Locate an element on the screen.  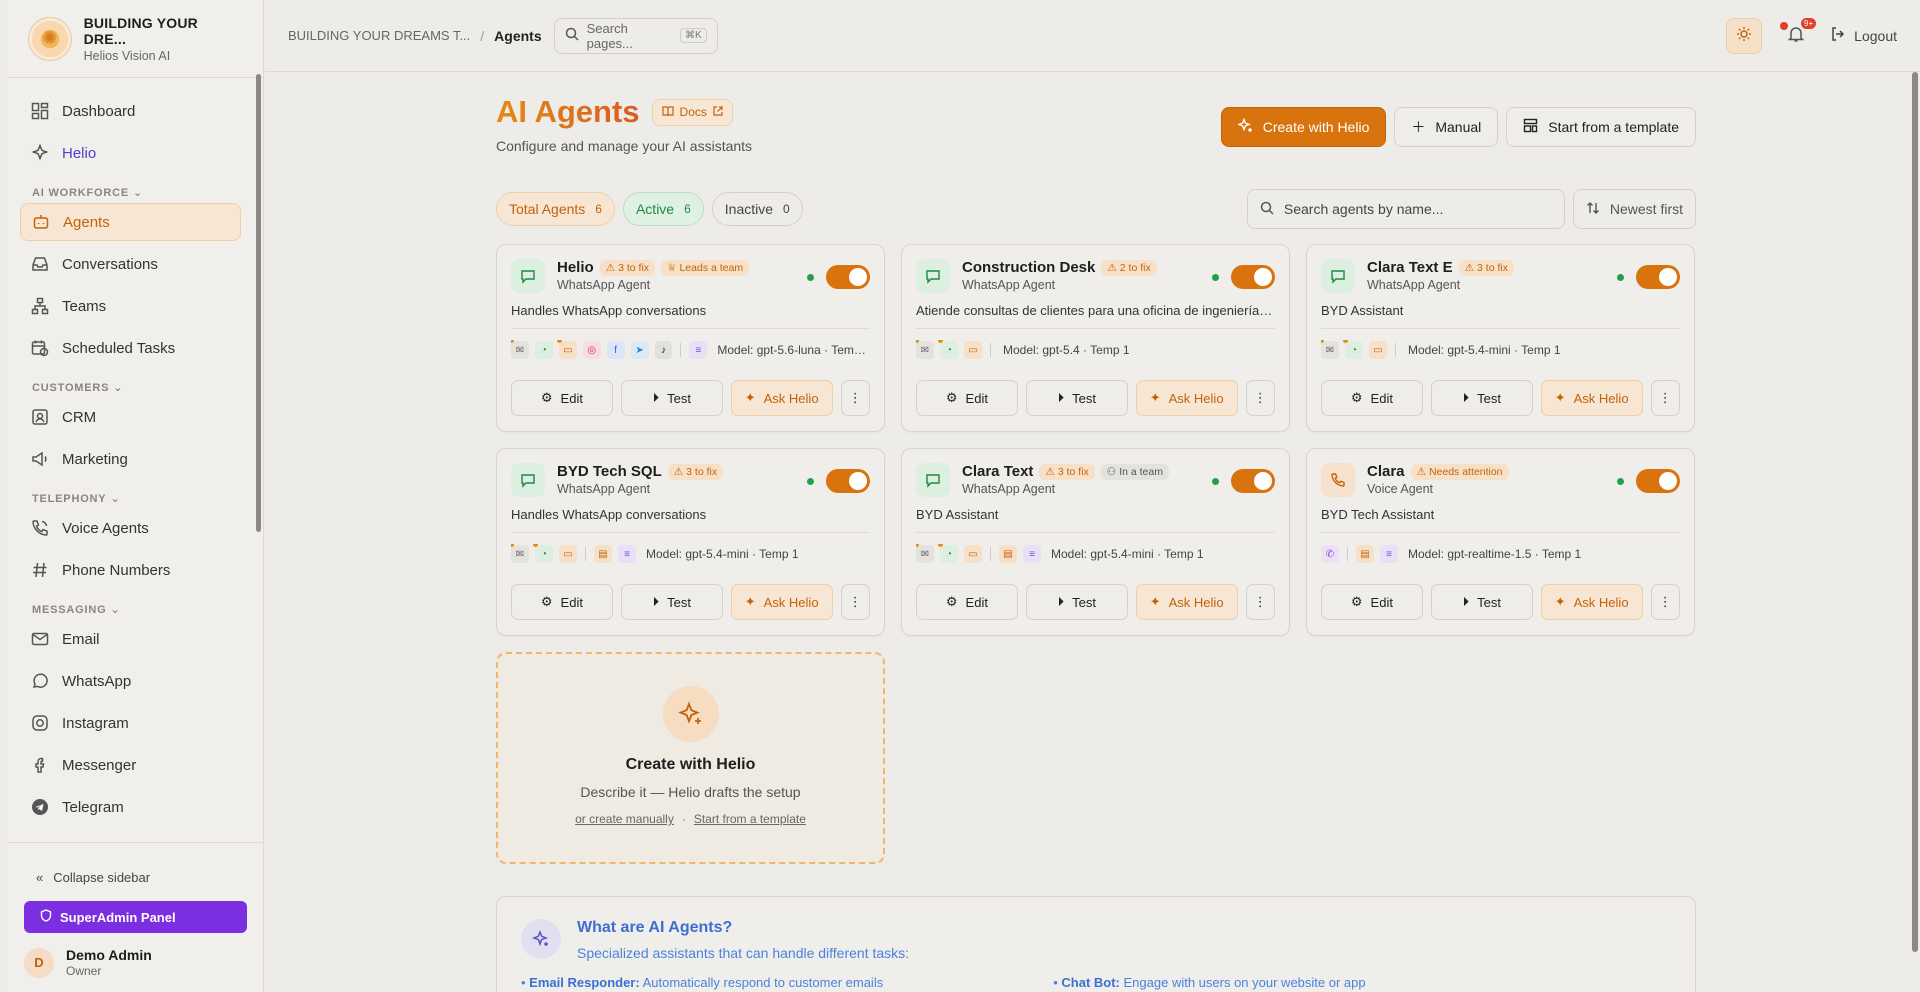
chat-icon: ▭ is located at coordinates (1378, 350).